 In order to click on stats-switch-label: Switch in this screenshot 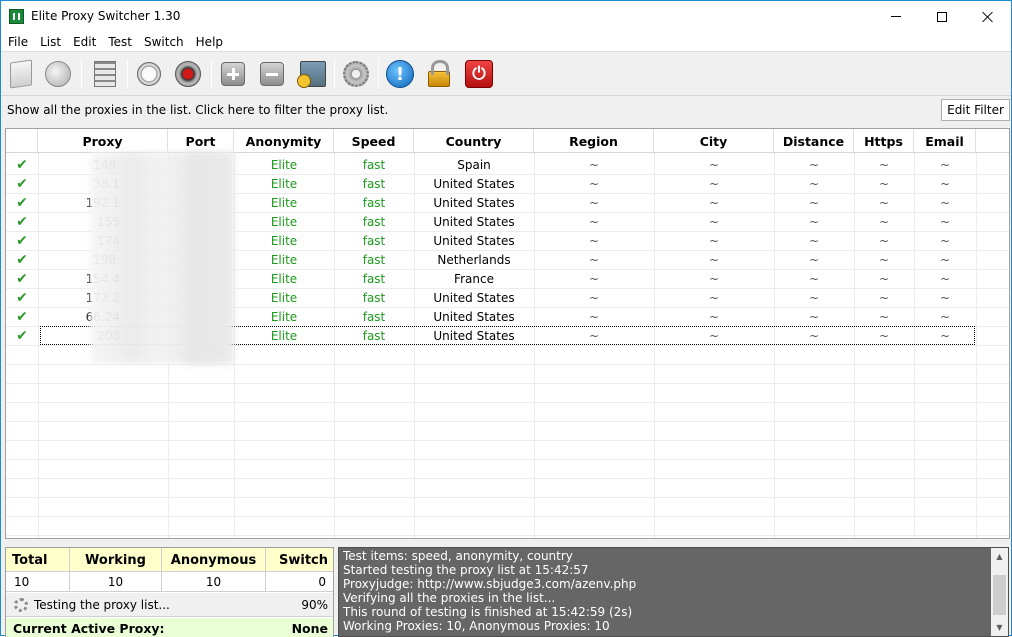, I will do `click(303, 560)`.